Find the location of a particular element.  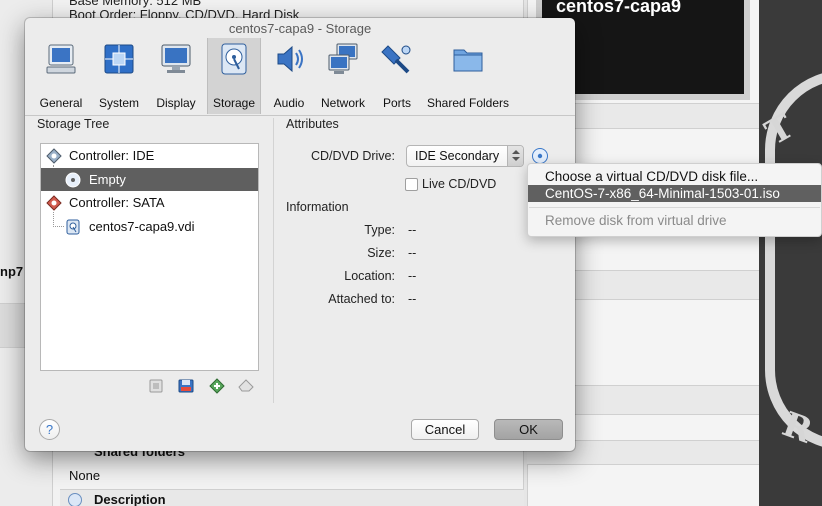

description-icon is located at coordinates (75, 499).